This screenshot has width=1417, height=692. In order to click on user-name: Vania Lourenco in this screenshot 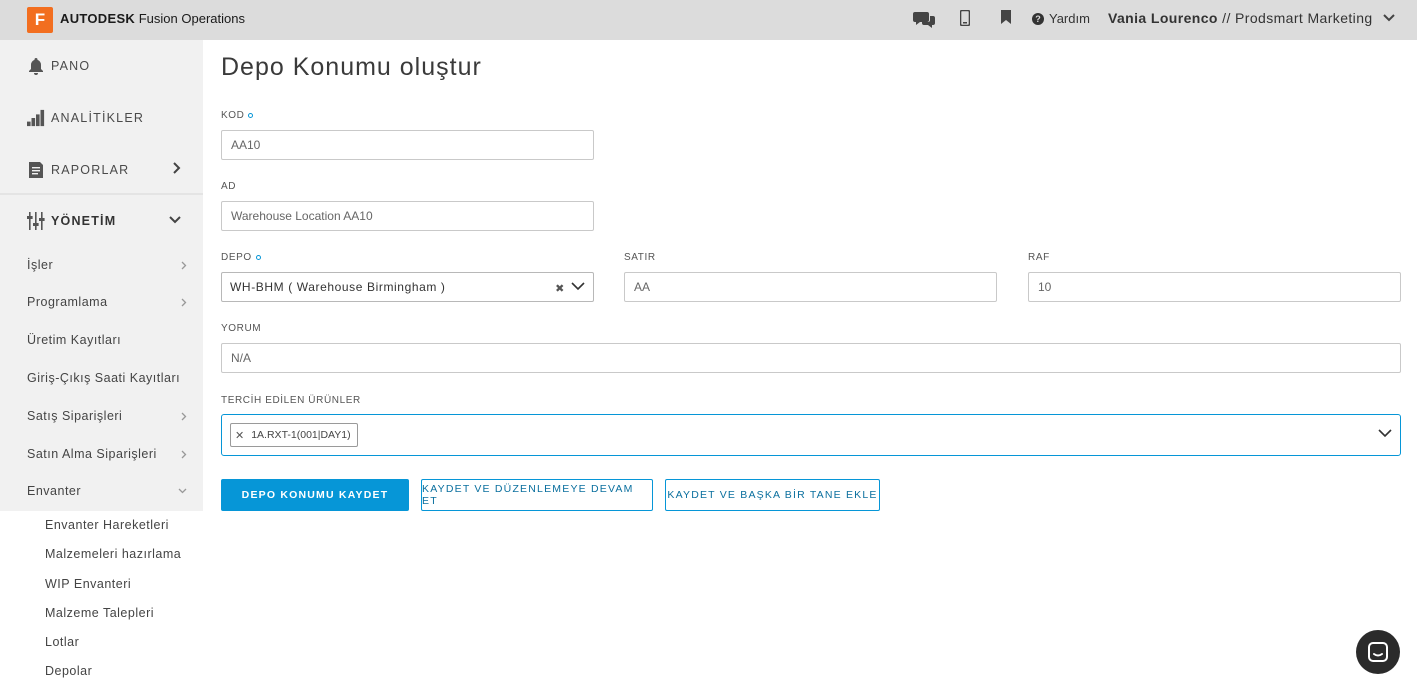, I will do `click(1163, 18)`.